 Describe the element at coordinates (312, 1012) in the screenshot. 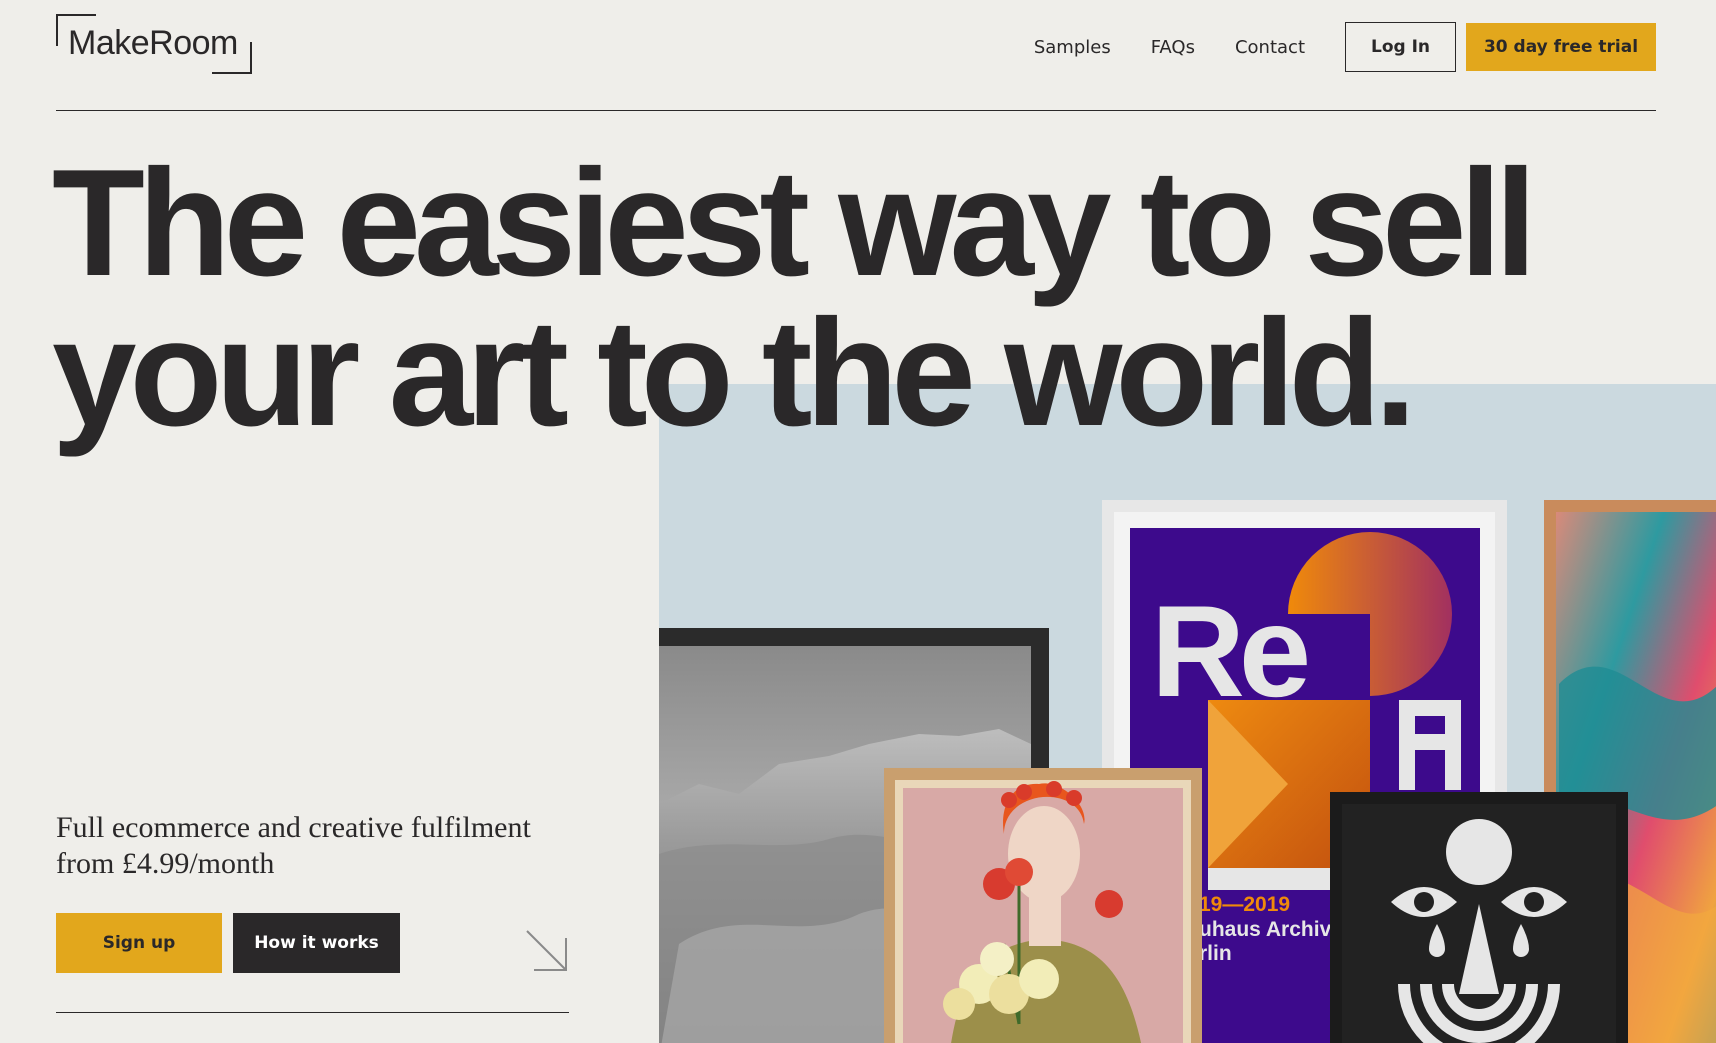

I see `hero-bottom-divider` at that location.